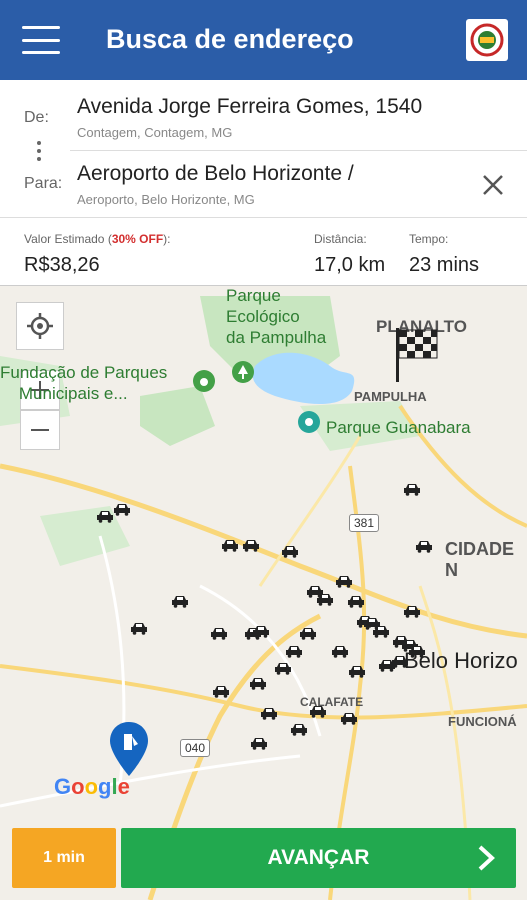  What do you see at coordinates (64, 858) in the screenshot?
I see `eta-button: 1 min` at bounding box center [64, 858].